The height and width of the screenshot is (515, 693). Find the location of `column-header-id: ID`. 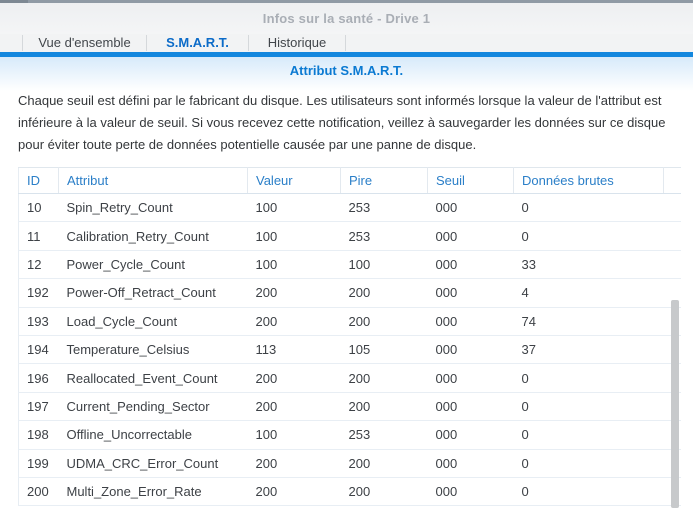

column-header-id: ID is located at coordinates (38, 180).